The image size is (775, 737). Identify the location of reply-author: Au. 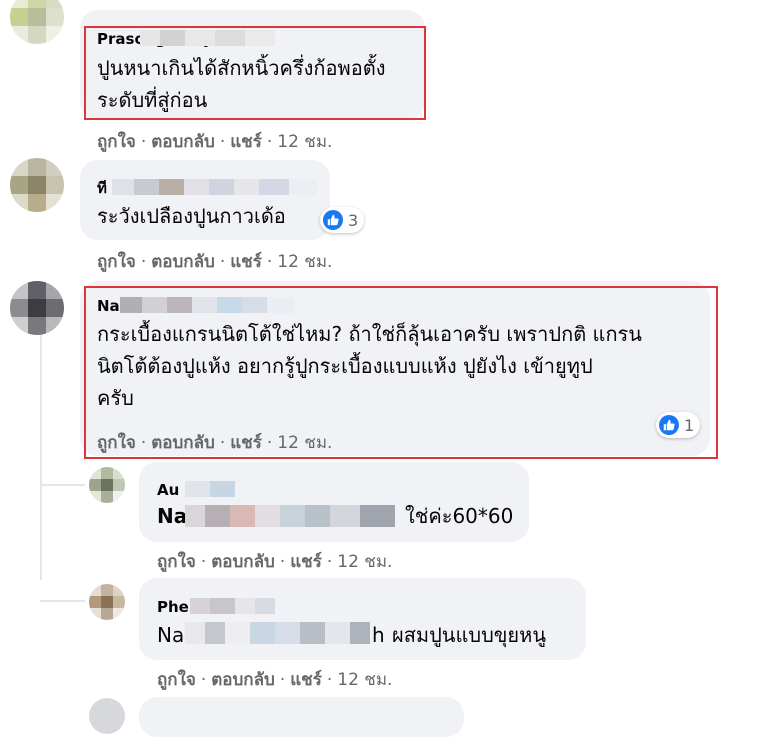
(168, 490).